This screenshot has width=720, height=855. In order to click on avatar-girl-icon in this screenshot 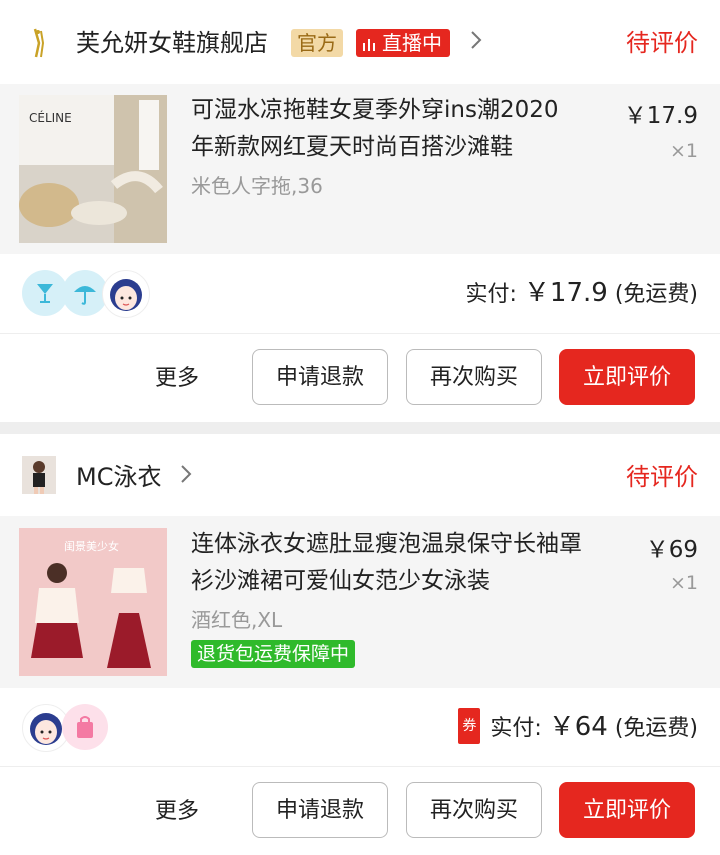, I will do `click(126, 294)`.